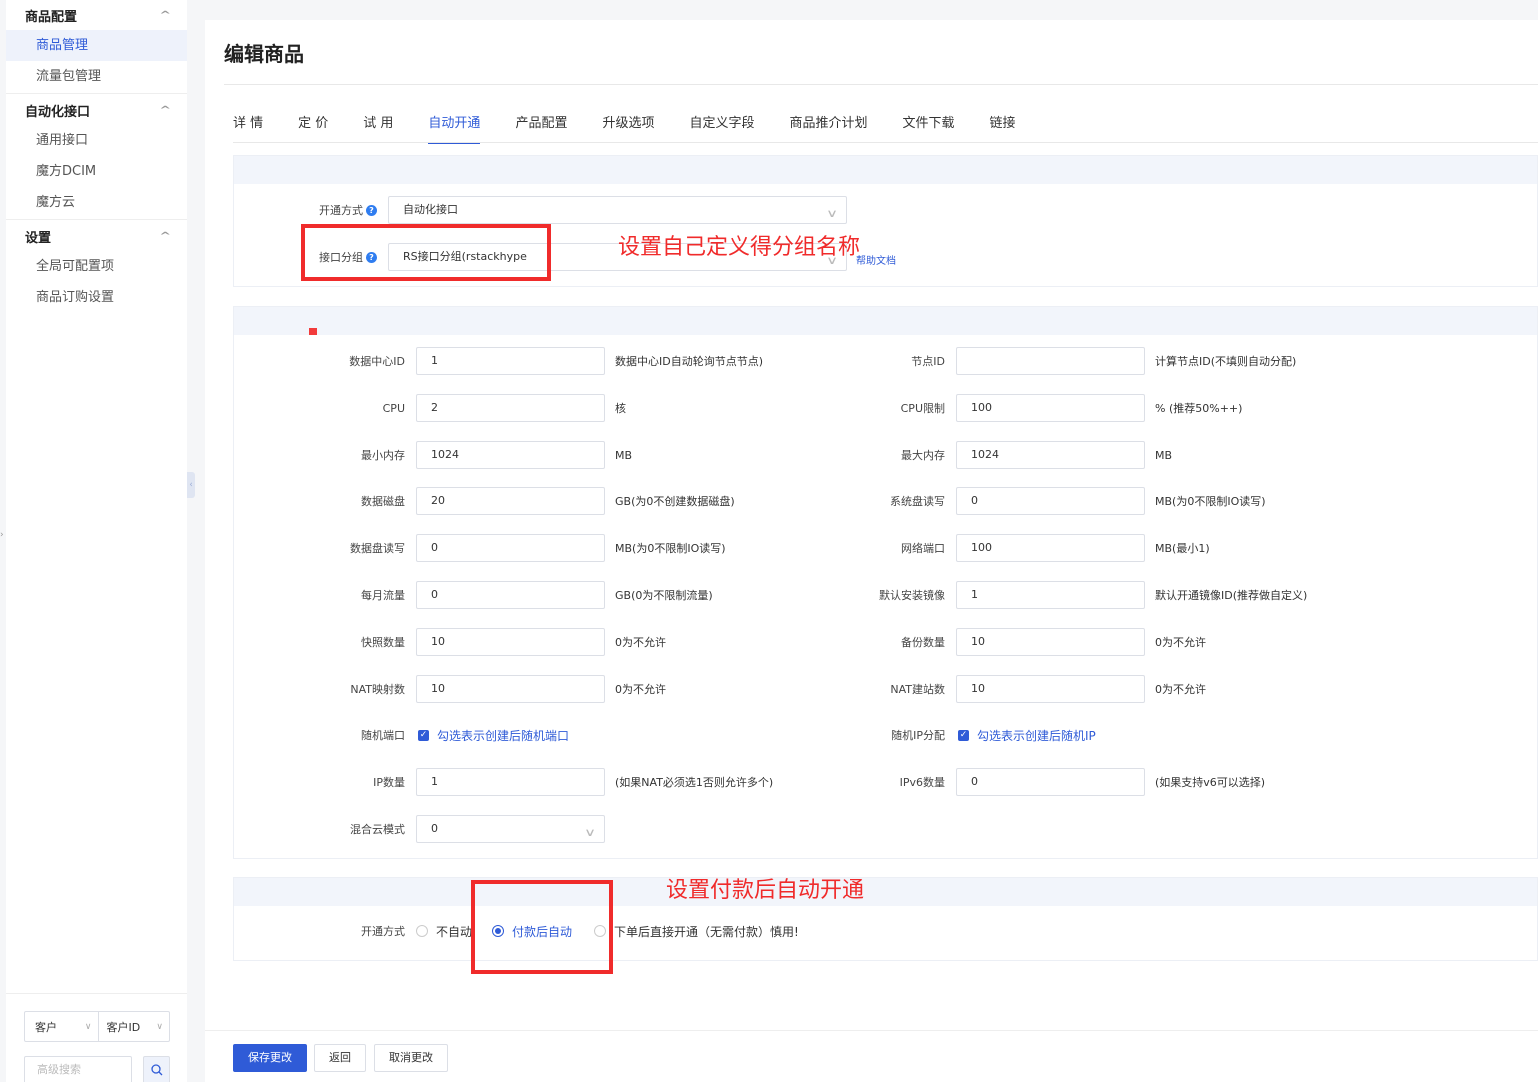 This screenshot has height=1082, width=1538. I want to click on hybrid-cloud-select: 0 ∨, so click(510, 829).